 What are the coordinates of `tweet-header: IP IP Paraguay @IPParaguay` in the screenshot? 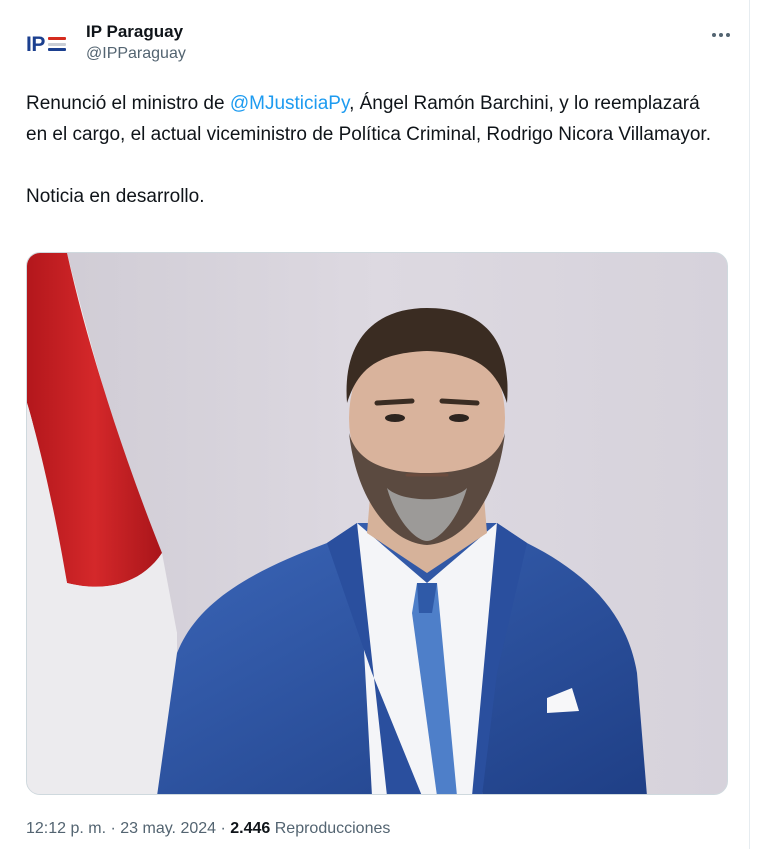 It's located at (381, 46).